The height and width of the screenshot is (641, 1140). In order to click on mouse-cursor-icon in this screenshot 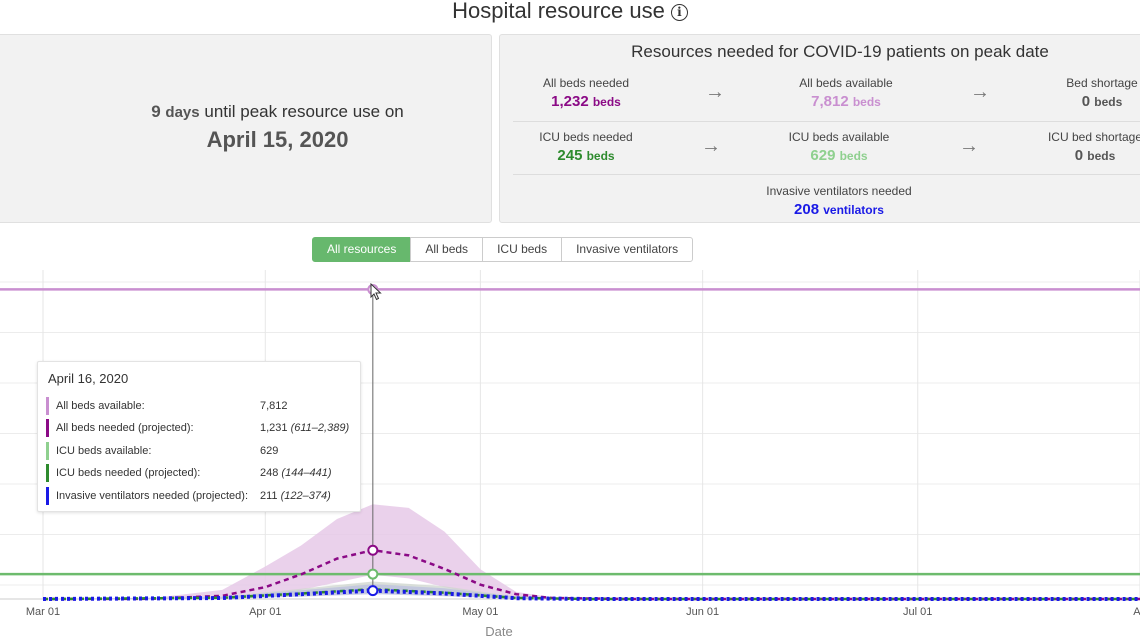, I will do `click(376, 292)`.